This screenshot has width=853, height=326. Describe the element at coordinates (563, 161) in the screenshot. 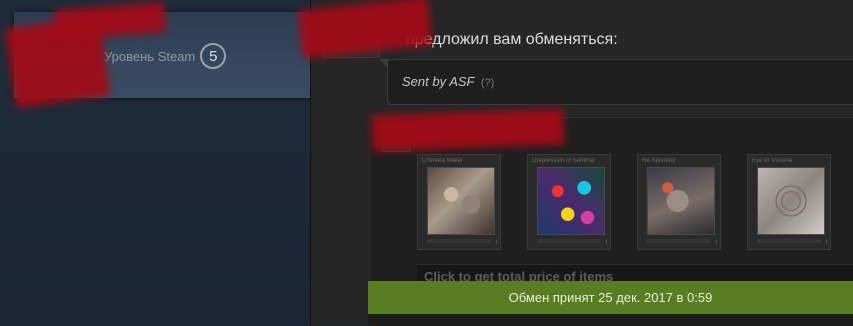

I see `item-name: Drepression of Sentinel` at that location.